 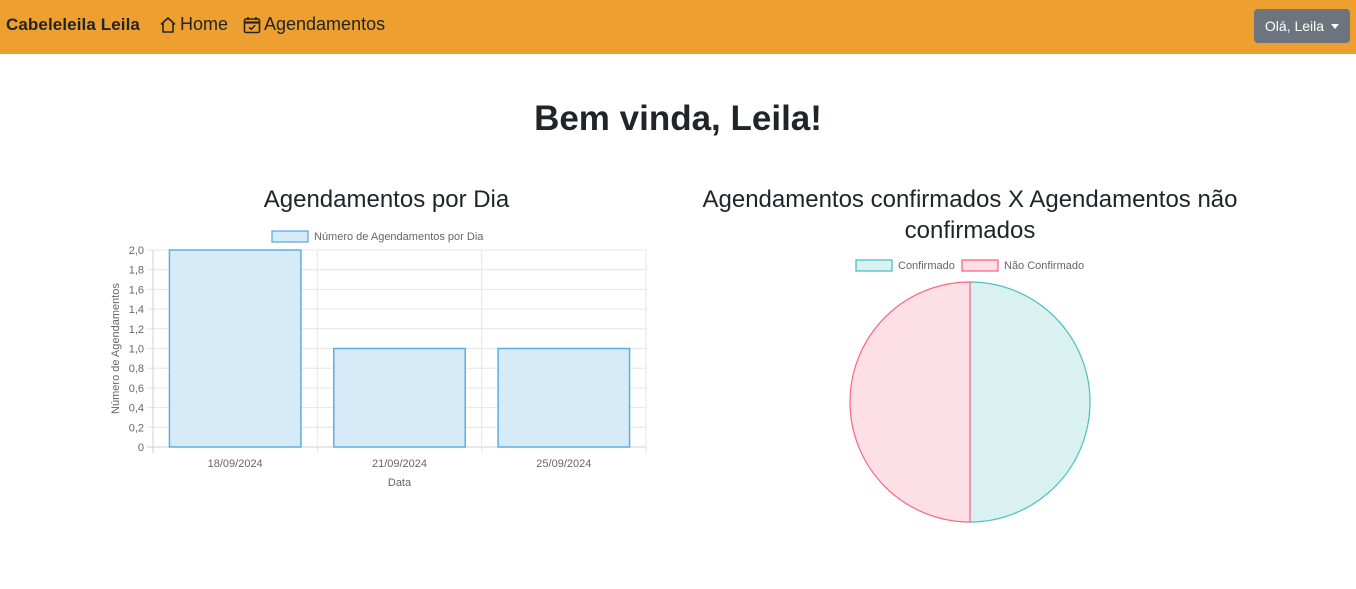 I want to click on pie-legend-item: Não Confirmado, so click(x=1022, y=265).